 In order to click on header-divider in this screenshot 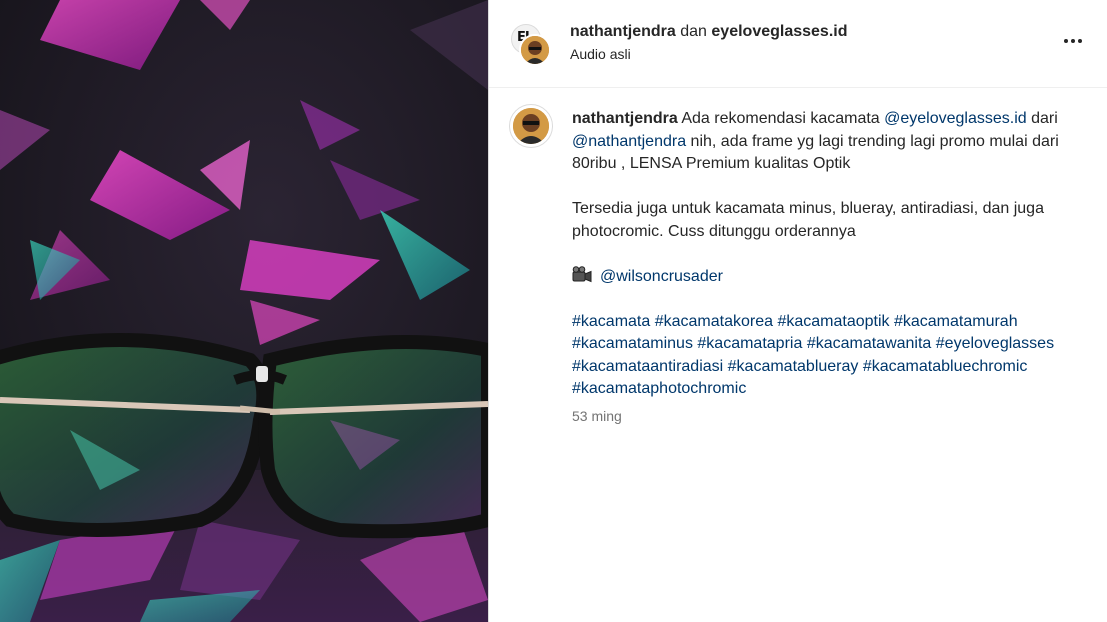, I will do `click(798, 87)`.